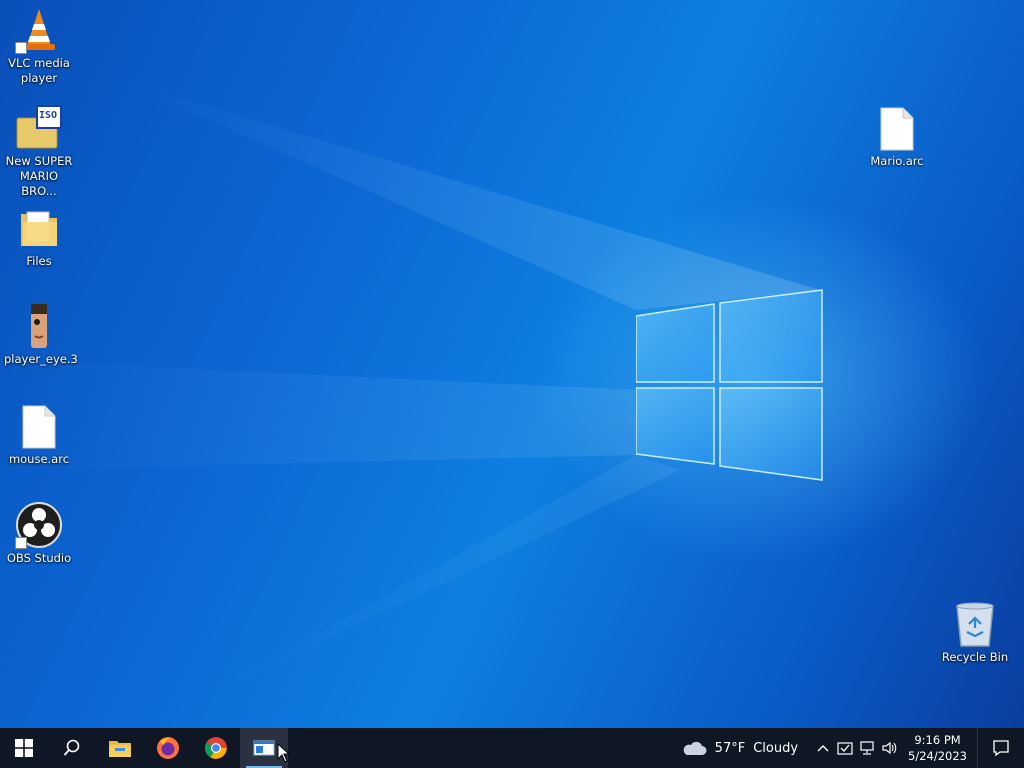  What do you see at coordinates (512, 748) in the screenshot?
I see `taskbar: 57°F Cloudy 9:16 PM 5/24/2023` at bounding box center [512, 748].